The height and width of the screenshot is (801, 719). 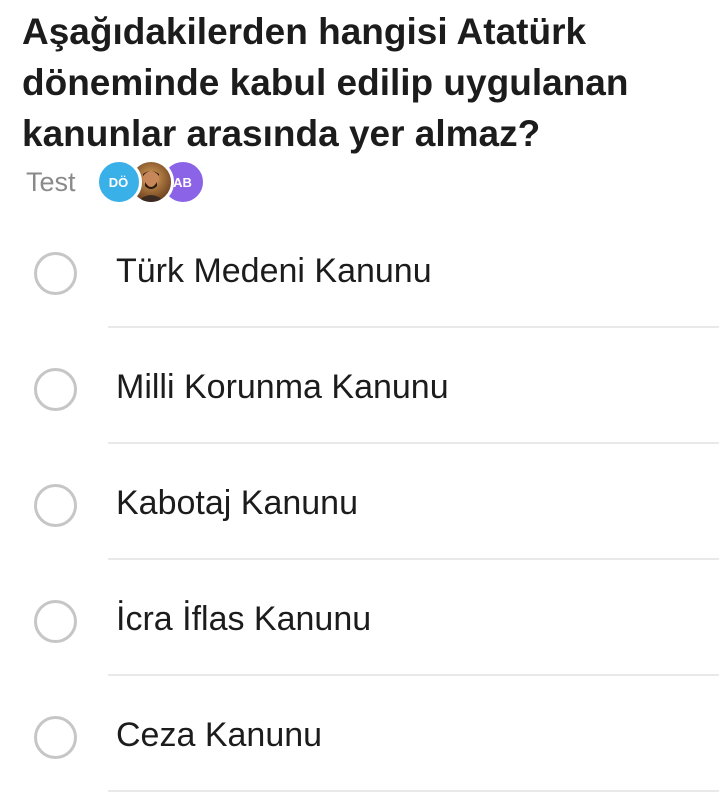 I want to click on option-item: Kabotaj Kanunu, so click(x=359, y=502).